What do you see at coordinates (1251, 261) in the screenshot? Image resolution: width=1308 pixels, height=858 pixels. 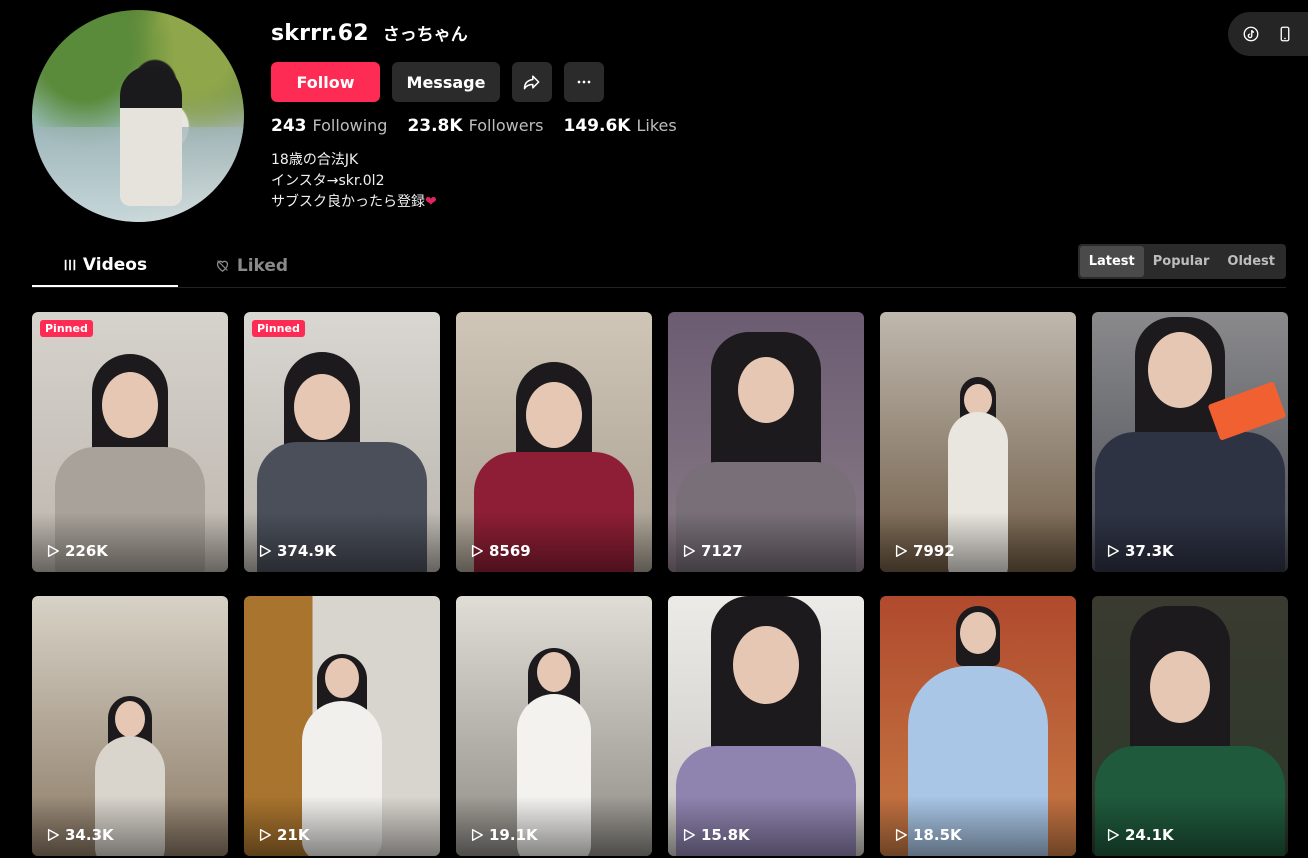 I see `sort-oldest: Oldest` at bounding box center [1251, 261].